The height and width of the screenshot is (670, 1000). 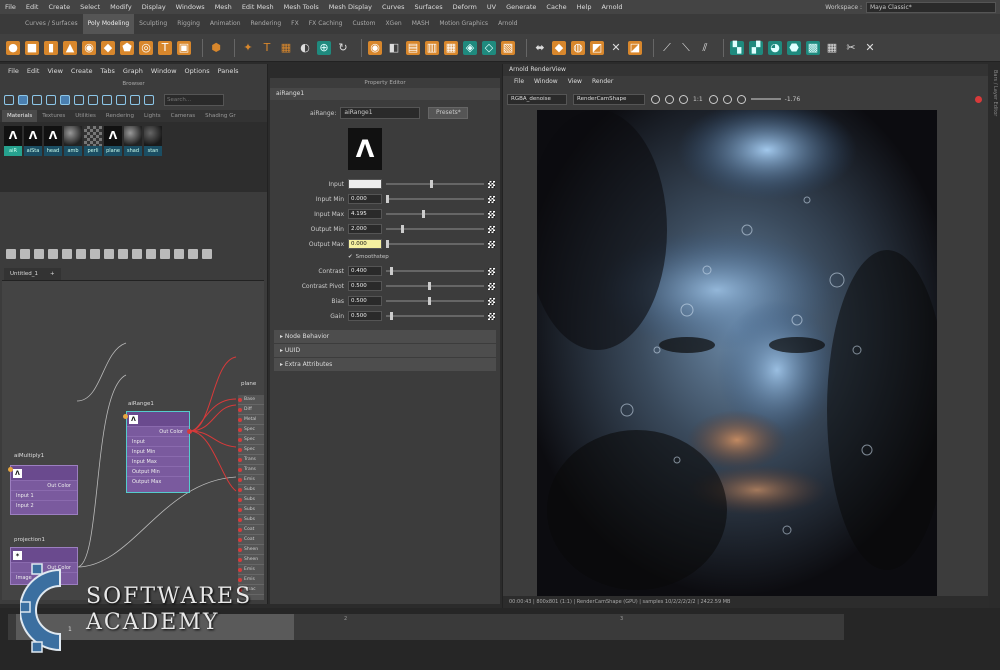 What do you see at coordinates (465, 7) in the screenshot?
I see `menu-item-deform: Deform` at bounding box center [465, 7].